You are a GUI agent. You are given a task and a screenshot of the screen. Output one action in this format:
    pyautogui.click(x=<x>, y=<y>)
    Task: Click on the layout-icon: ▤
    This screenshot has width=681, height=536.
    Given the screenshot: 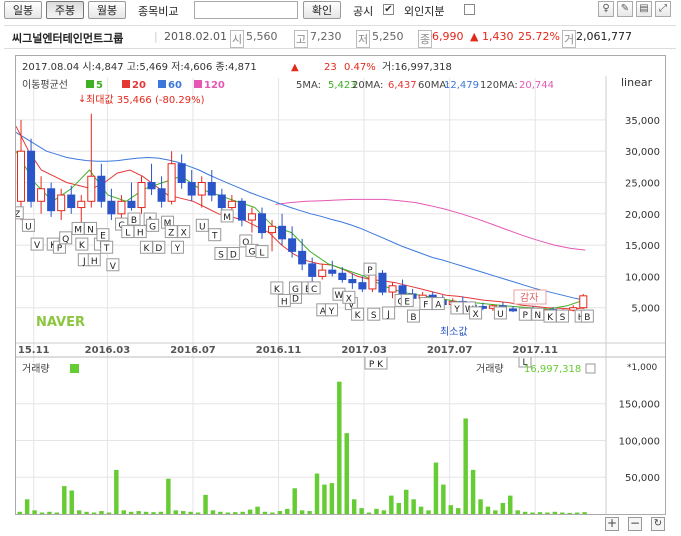 What is the action you would take?
    pyautogui.click(x=644, y=9)
    